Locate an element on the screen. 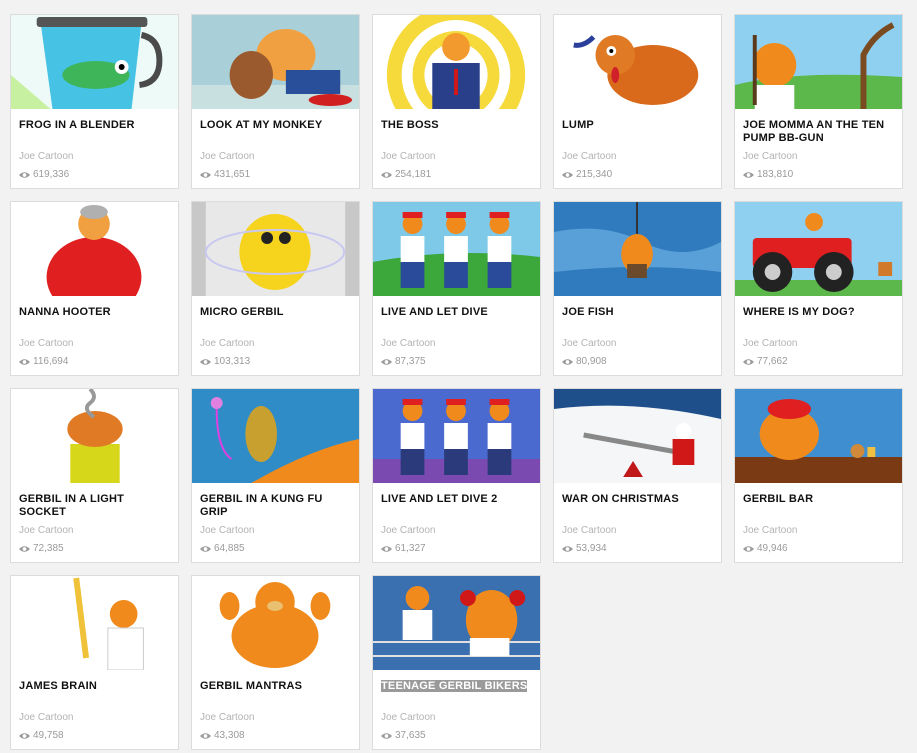 The height and width of the screenshot is (753, 917). cartoon-card: LIVE AND LET DIVE 2 Joe Cartoon 61,327 is located at coordinates (456, 475).